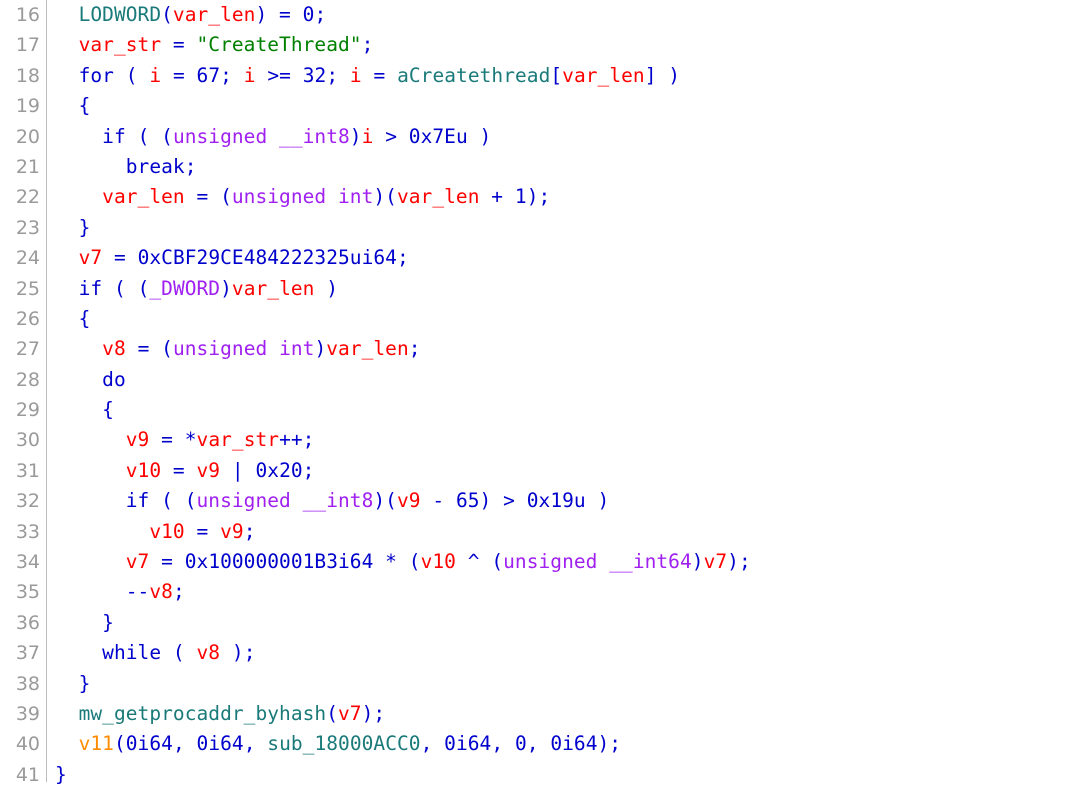 The height and width of the screenshot is (790, 1080). What do you see at coordinates (132, 653) in the screenshot?
I see `token-kw: while` at bounding box center [132, 653].